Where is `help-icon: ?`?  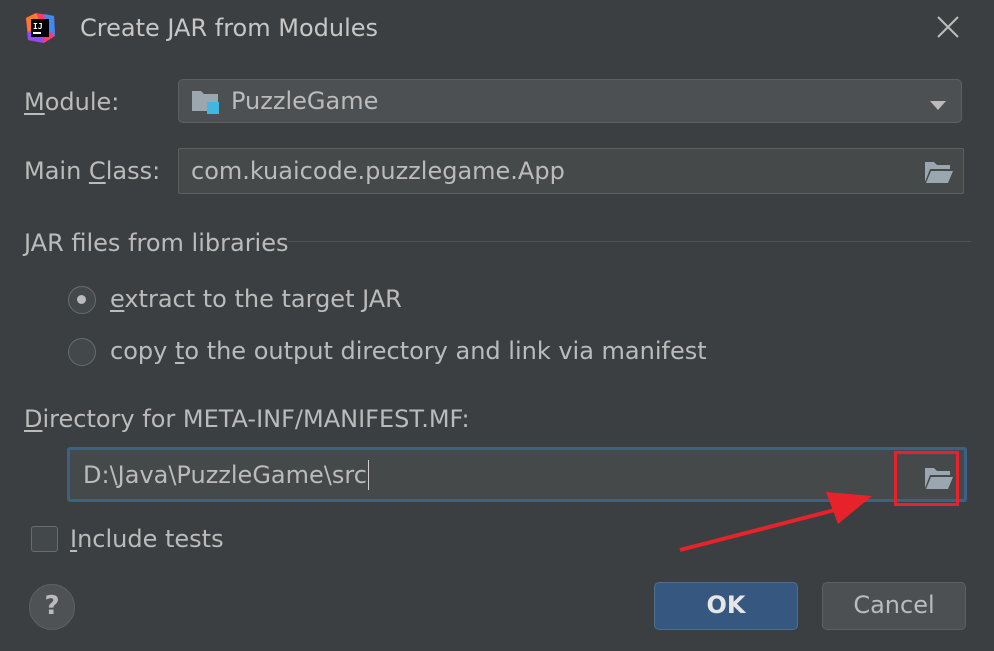
help-icon: ? is located at coordinates (52, 606).